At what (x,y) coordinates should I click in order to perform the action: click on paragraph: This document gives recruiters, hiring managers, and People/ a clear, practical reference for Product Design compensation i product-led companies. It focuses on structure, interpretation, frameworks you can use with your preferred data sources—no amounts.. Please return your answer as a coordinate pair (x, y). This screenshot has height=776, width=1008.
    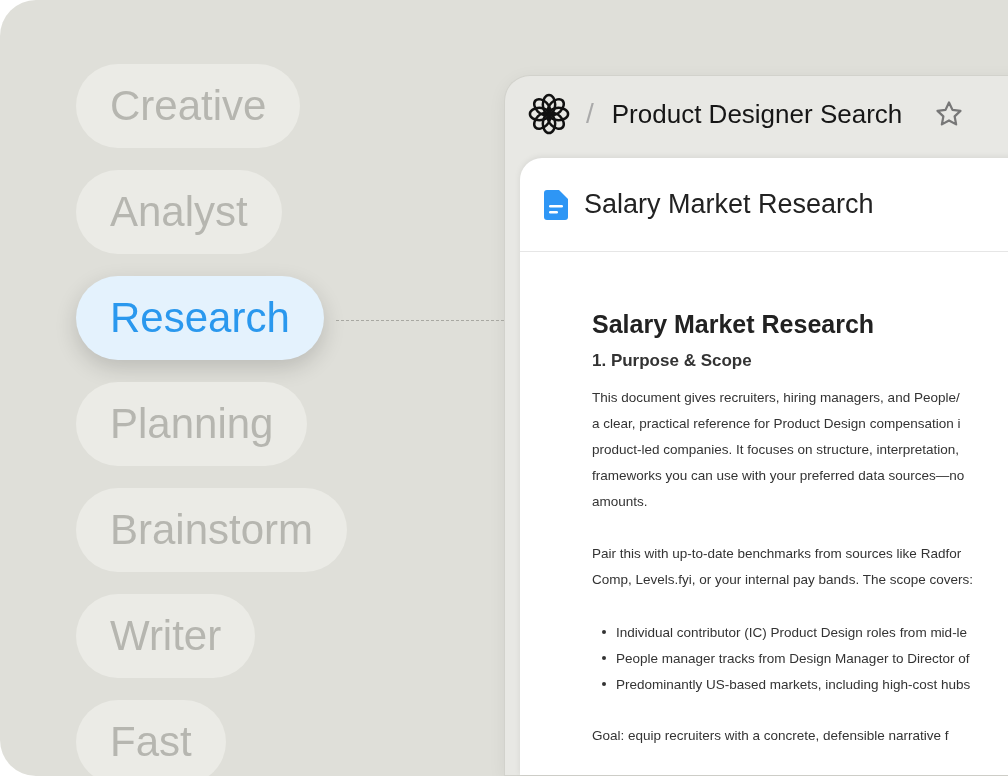
    Looking at the image, I should click on (779, 450).